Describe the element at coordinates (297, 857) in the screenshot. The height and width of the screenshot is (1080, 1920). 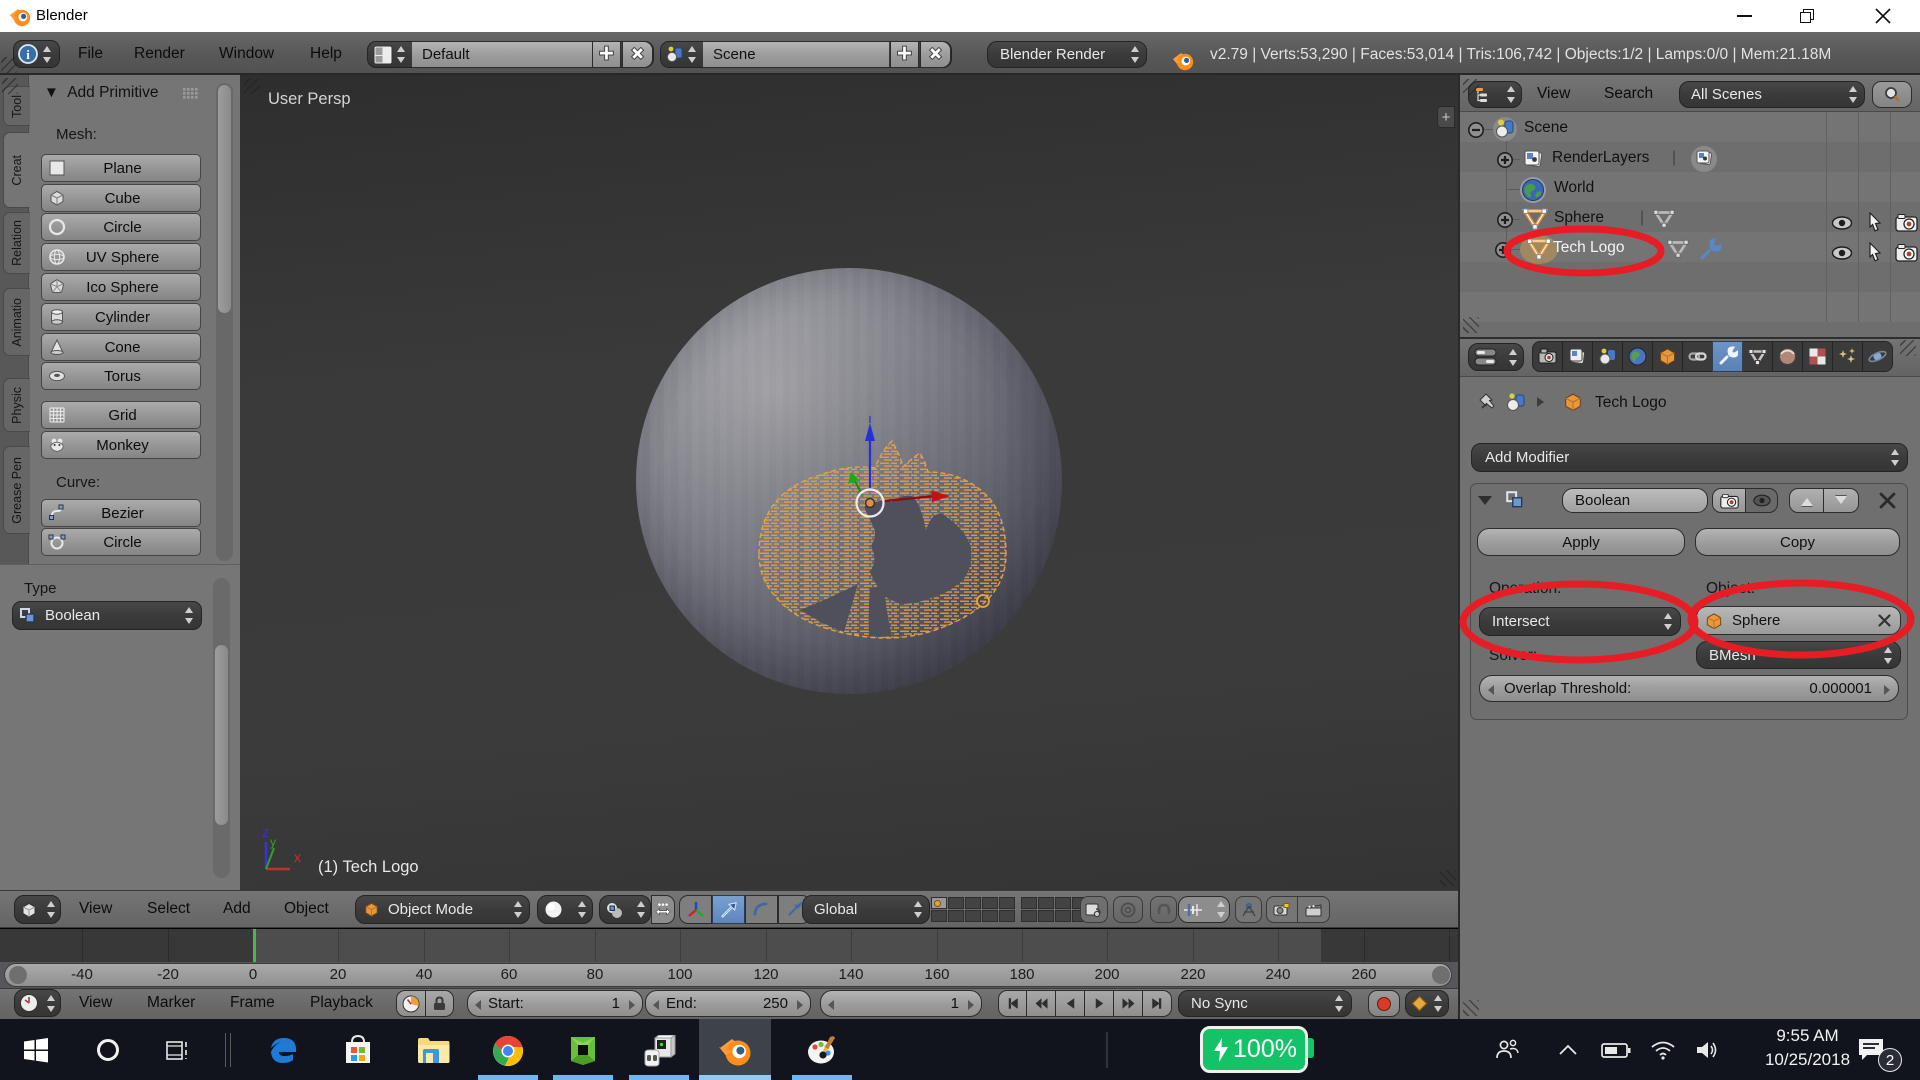
I see `svg-text: x` at that location.